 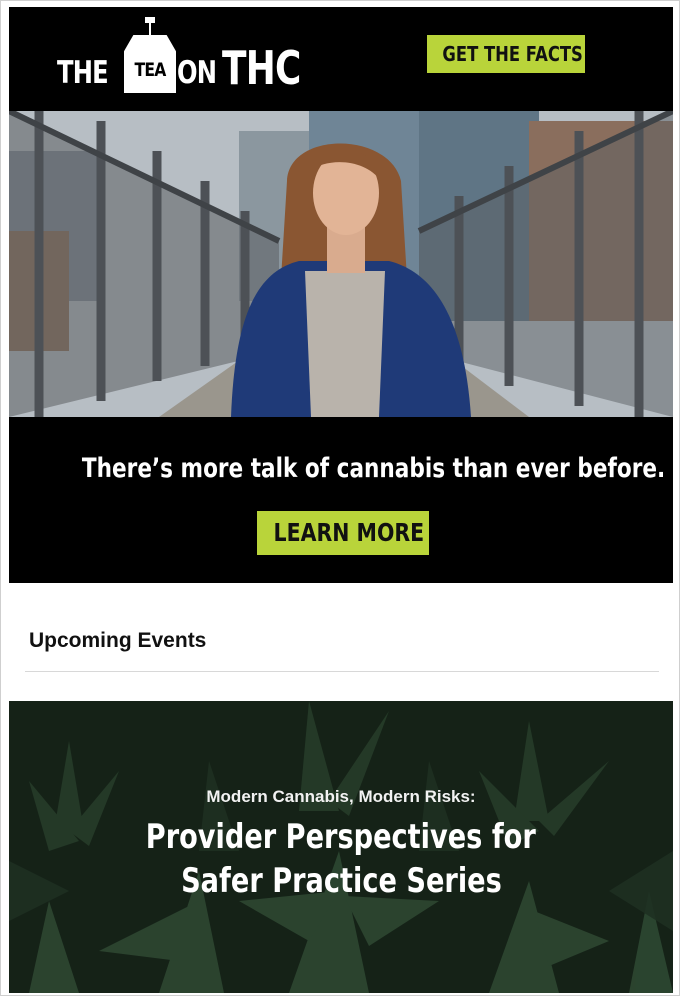 What do you see at coordinates (342, 671) in the screenshot?
I see `events-divider` at bounding box center [342, 671].